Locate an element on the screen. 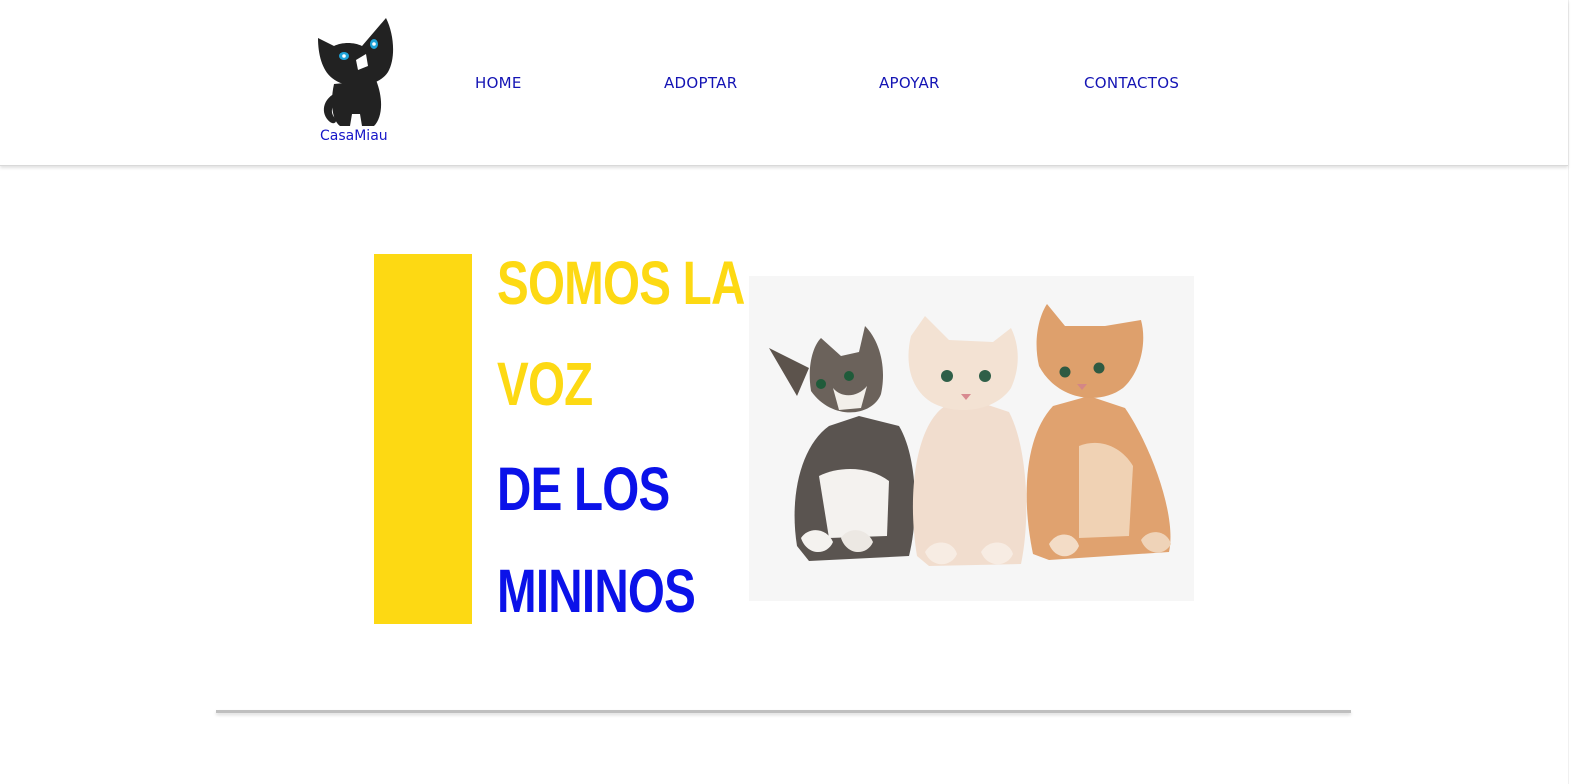  black-cat-icon is located at coordinates (356, 72).